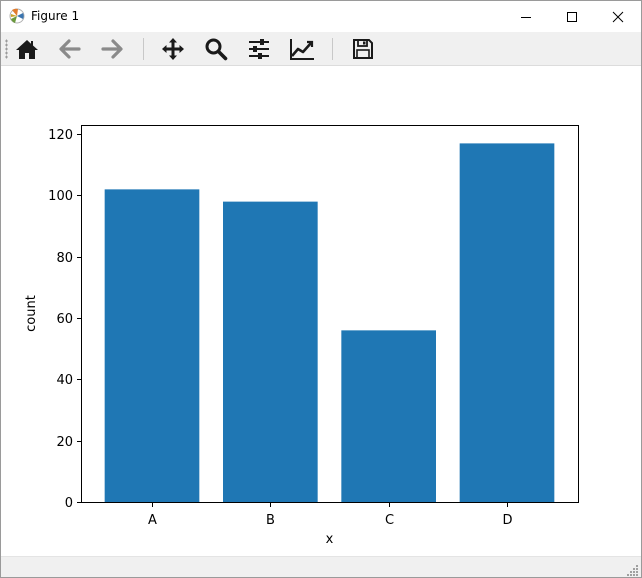 This screenshot has height=578, width=642. Describe the element at coordinates (69, 503) in the screenshot. I see `y-tick-label: 0` at that location.